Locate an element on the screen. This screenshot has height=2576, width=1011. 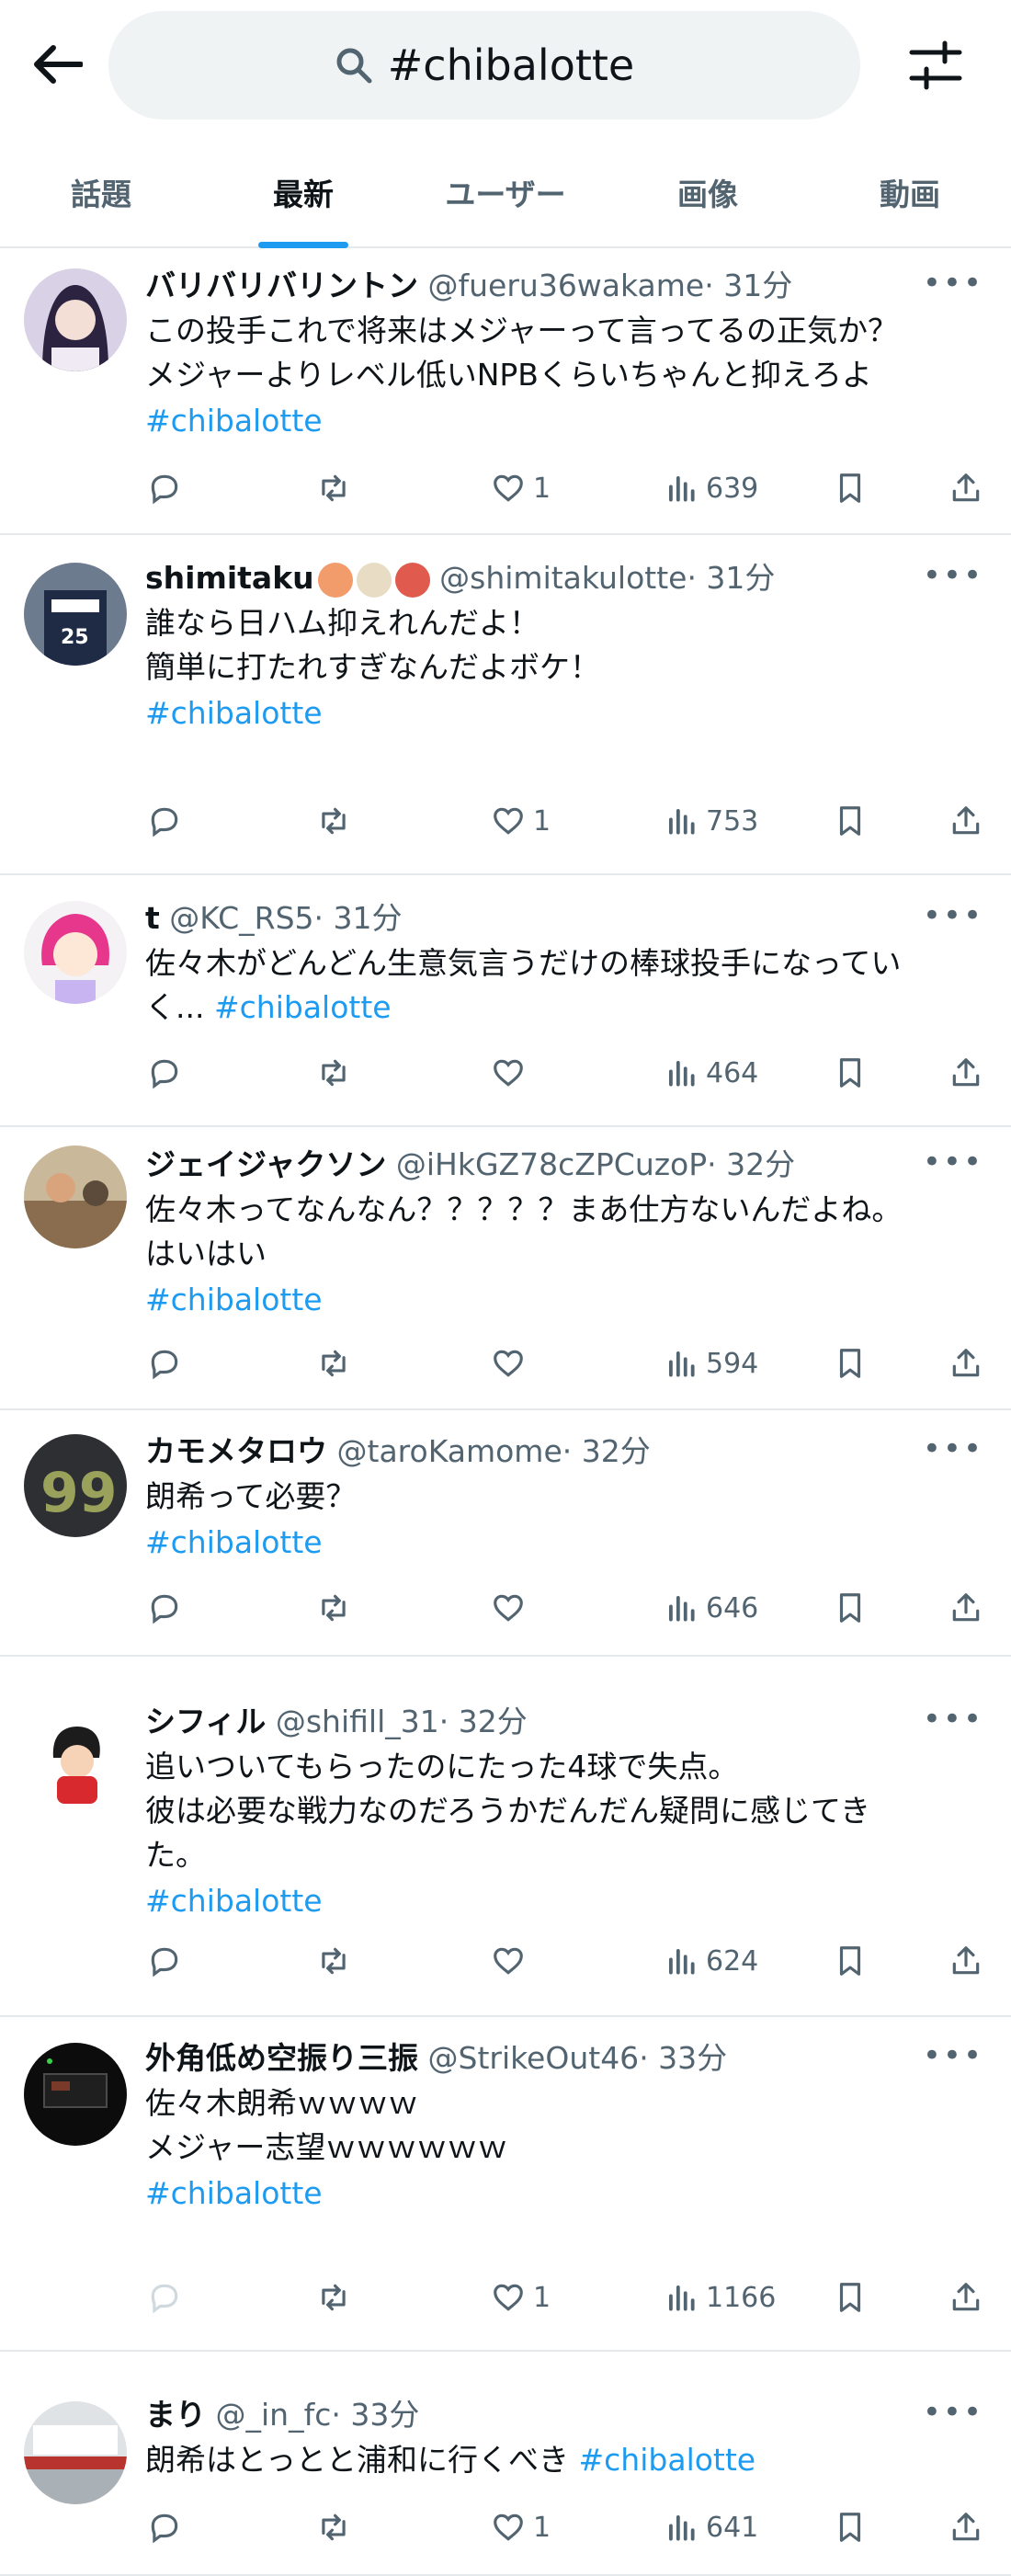
author-handle: @taroKamome is located at coordinates (449, 1451).